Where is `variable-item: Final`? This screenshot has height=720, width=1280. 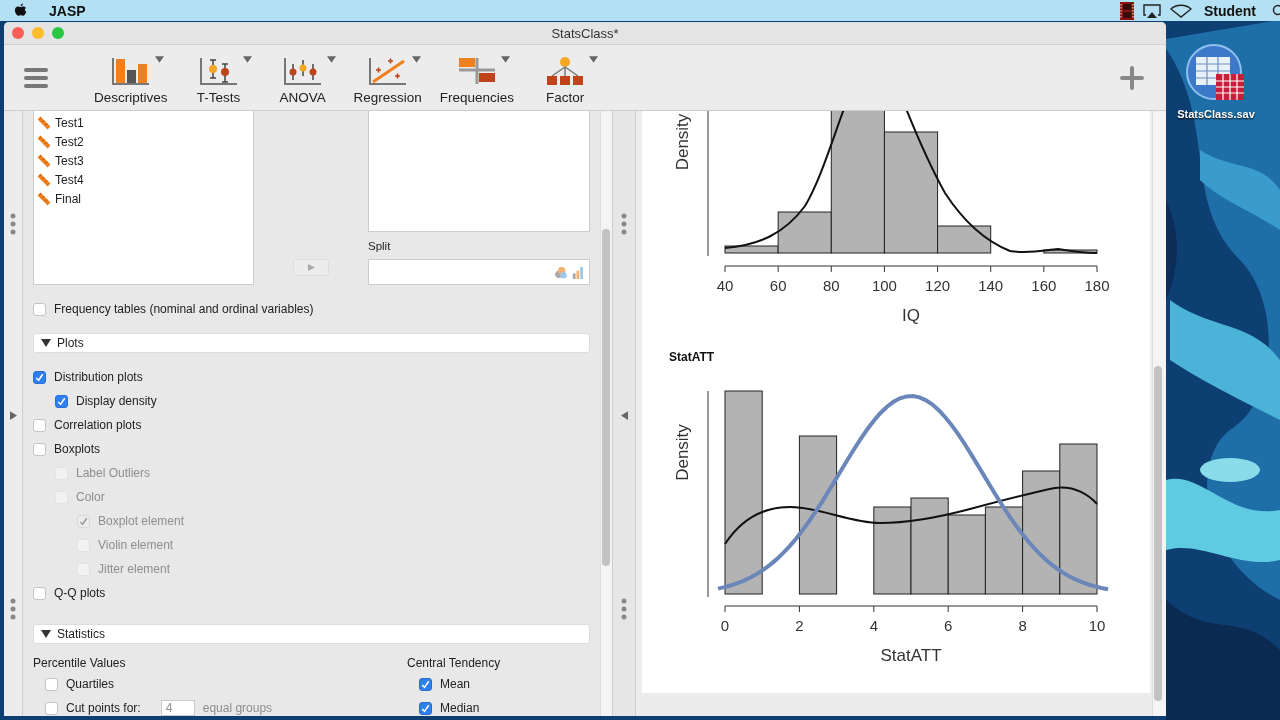
variable-item: Final is located at coordinates (145, 198).